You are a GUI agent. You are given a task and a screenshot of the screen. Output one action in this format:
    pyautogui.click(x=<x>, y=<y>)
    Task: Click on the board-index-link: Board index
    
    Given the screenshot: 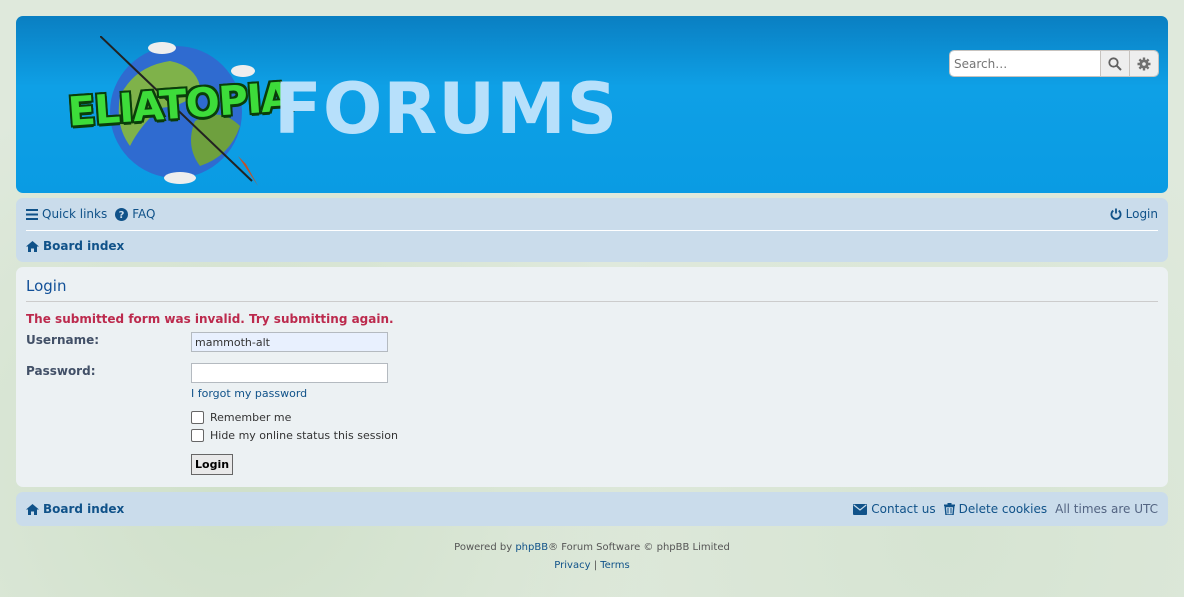 What is the action you would take?
    pyautogui.click(x=75, y=246)
    